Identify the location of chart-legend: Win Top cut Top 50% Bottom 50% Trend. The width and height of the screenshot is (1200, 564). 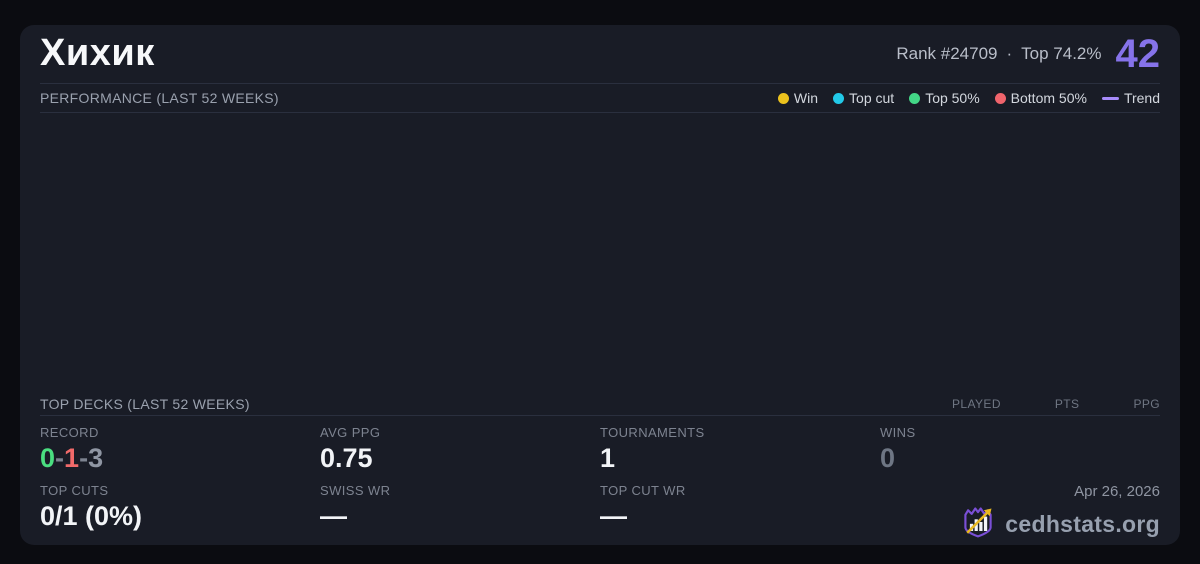
(968, 98).